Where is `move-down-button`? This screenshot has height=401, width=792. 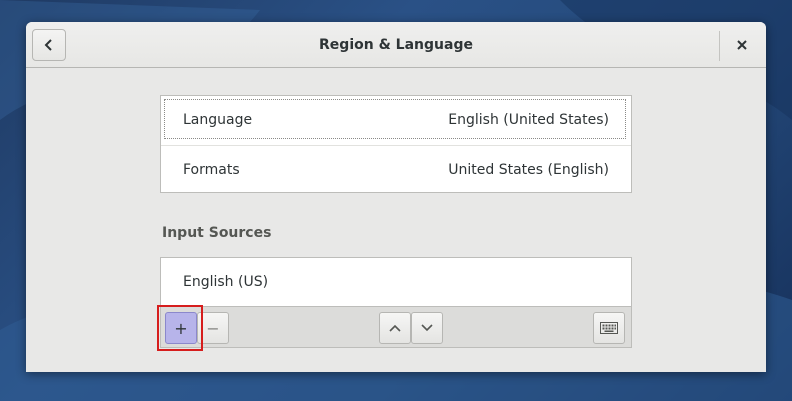
move-down-button is located at coordinates (427, 328).